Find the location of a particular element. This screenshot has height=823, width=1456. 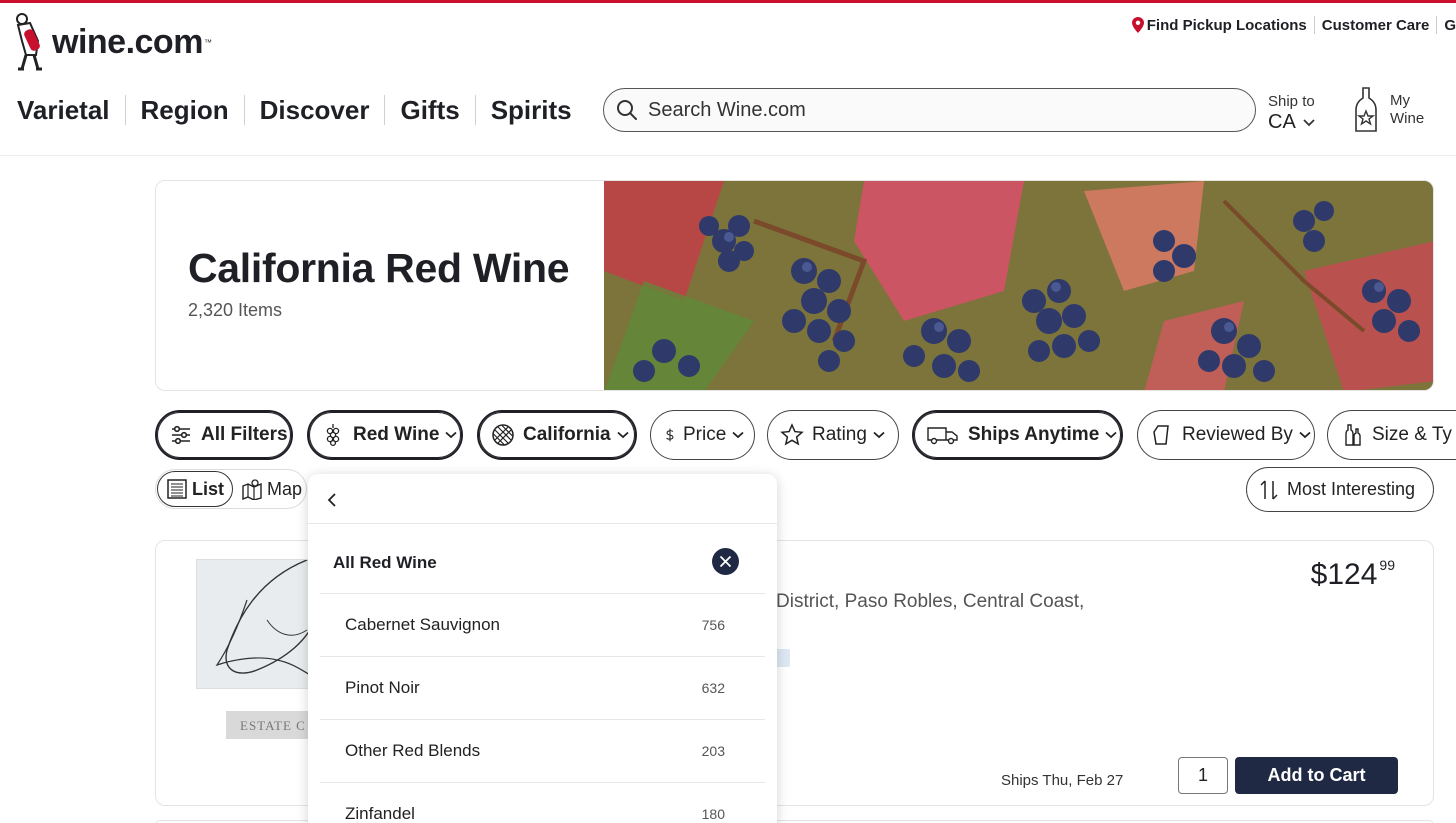

ship-to-label: Ship to is located at coordinates (1291, 101).